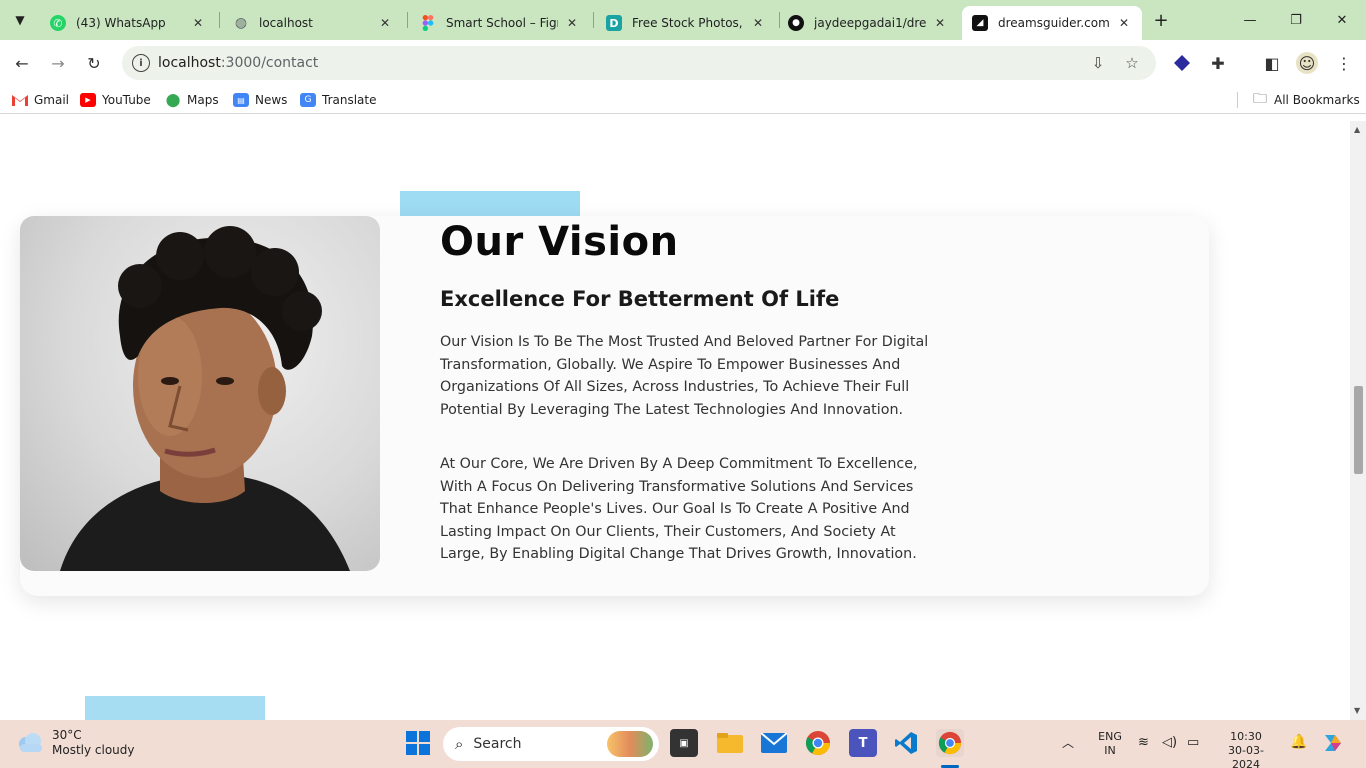  What do you see at coordinates (640, 299) in the screenshot?
I see `section-subtitle: Excellence For Betterment Of Life` at bounding box center [640, 299].